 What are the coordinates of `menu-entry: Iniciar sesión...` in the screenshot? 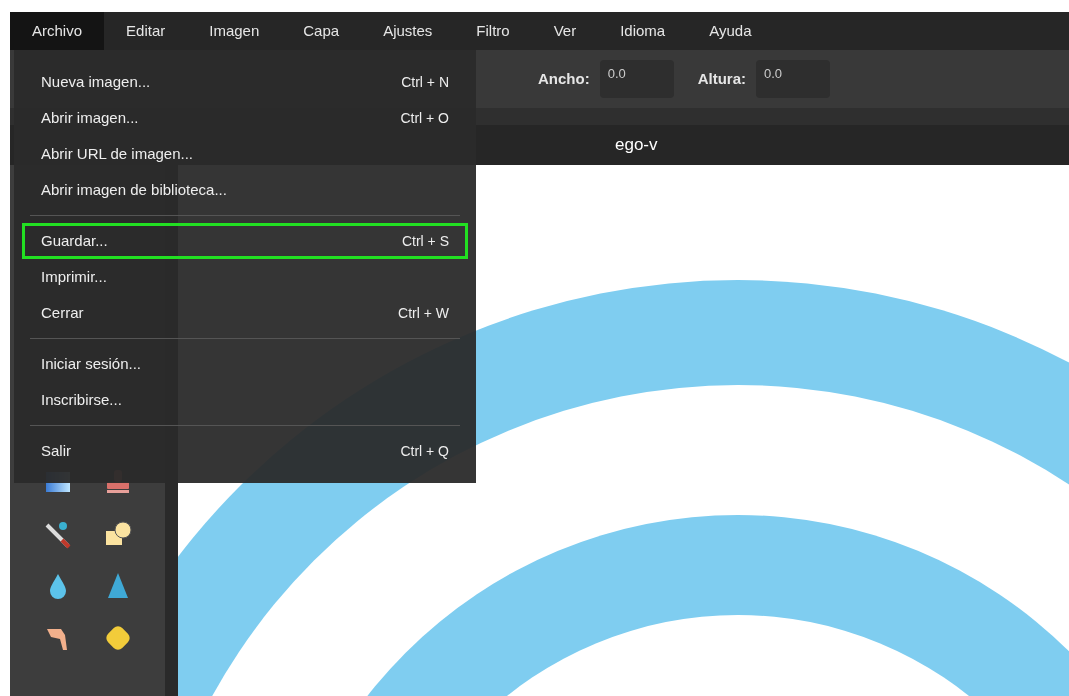 It's located at (245, 364).